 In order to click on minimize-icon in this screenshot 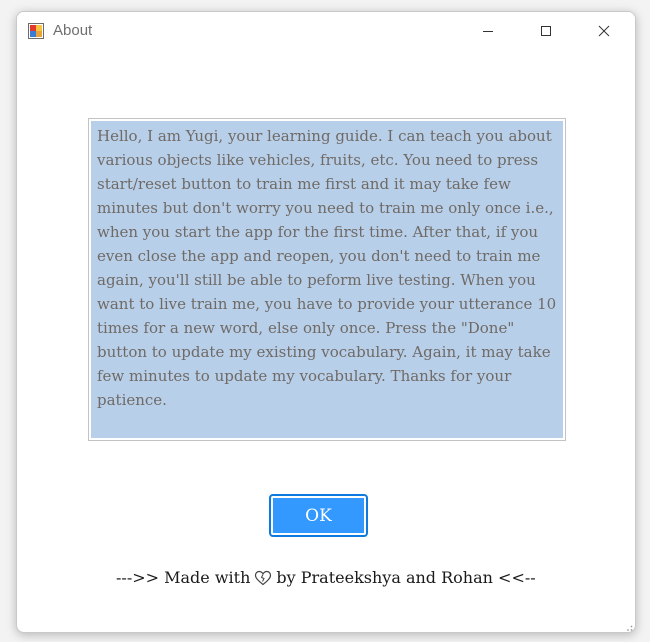, I will do `click(488, 31)`.